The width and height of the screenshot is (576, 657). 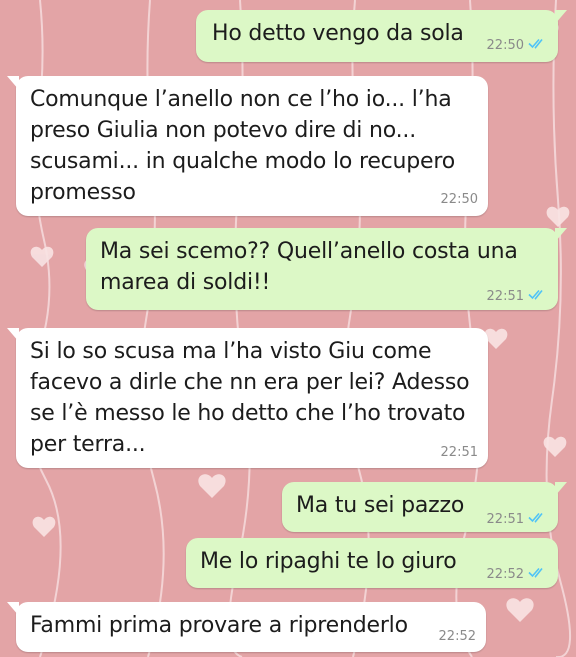 I want to click on message-bubble-outgoing: Me lo ripaghi te lo giuro 22:52, so click(x=372, y=563).